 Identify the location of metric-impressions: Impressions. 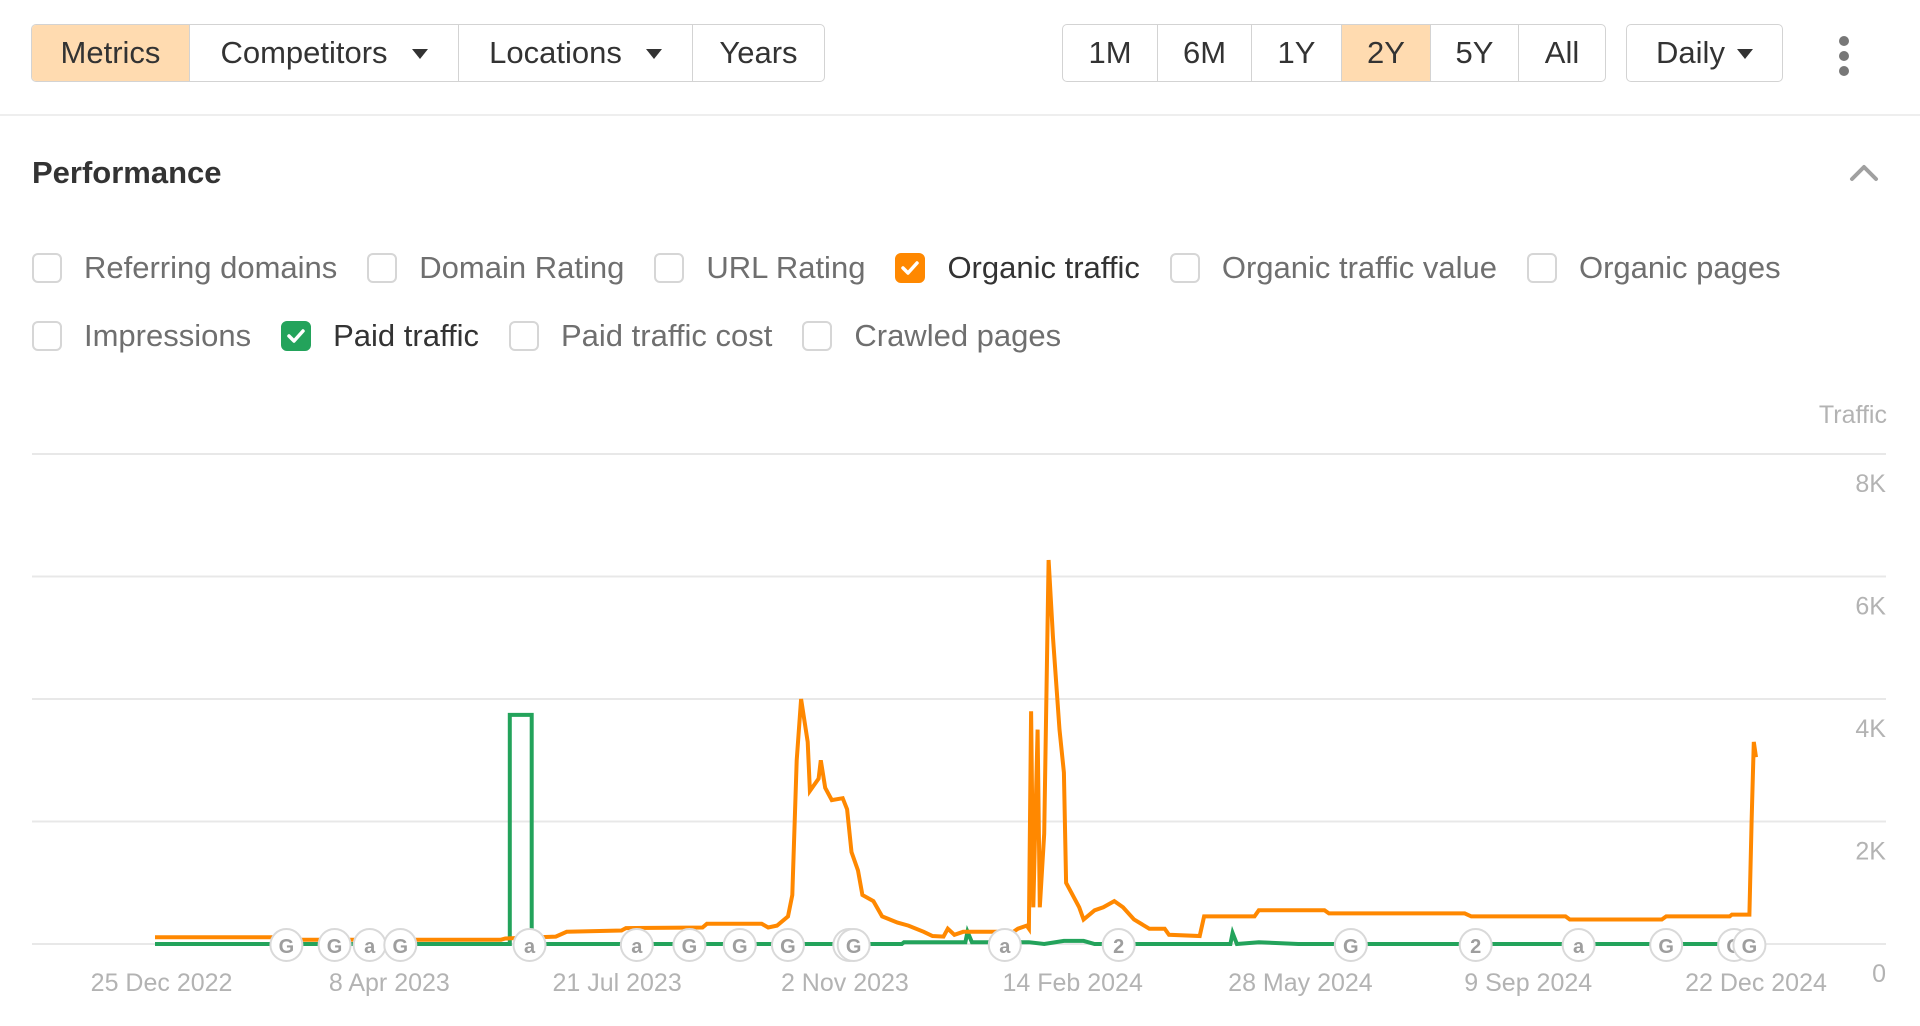
(141, 336).